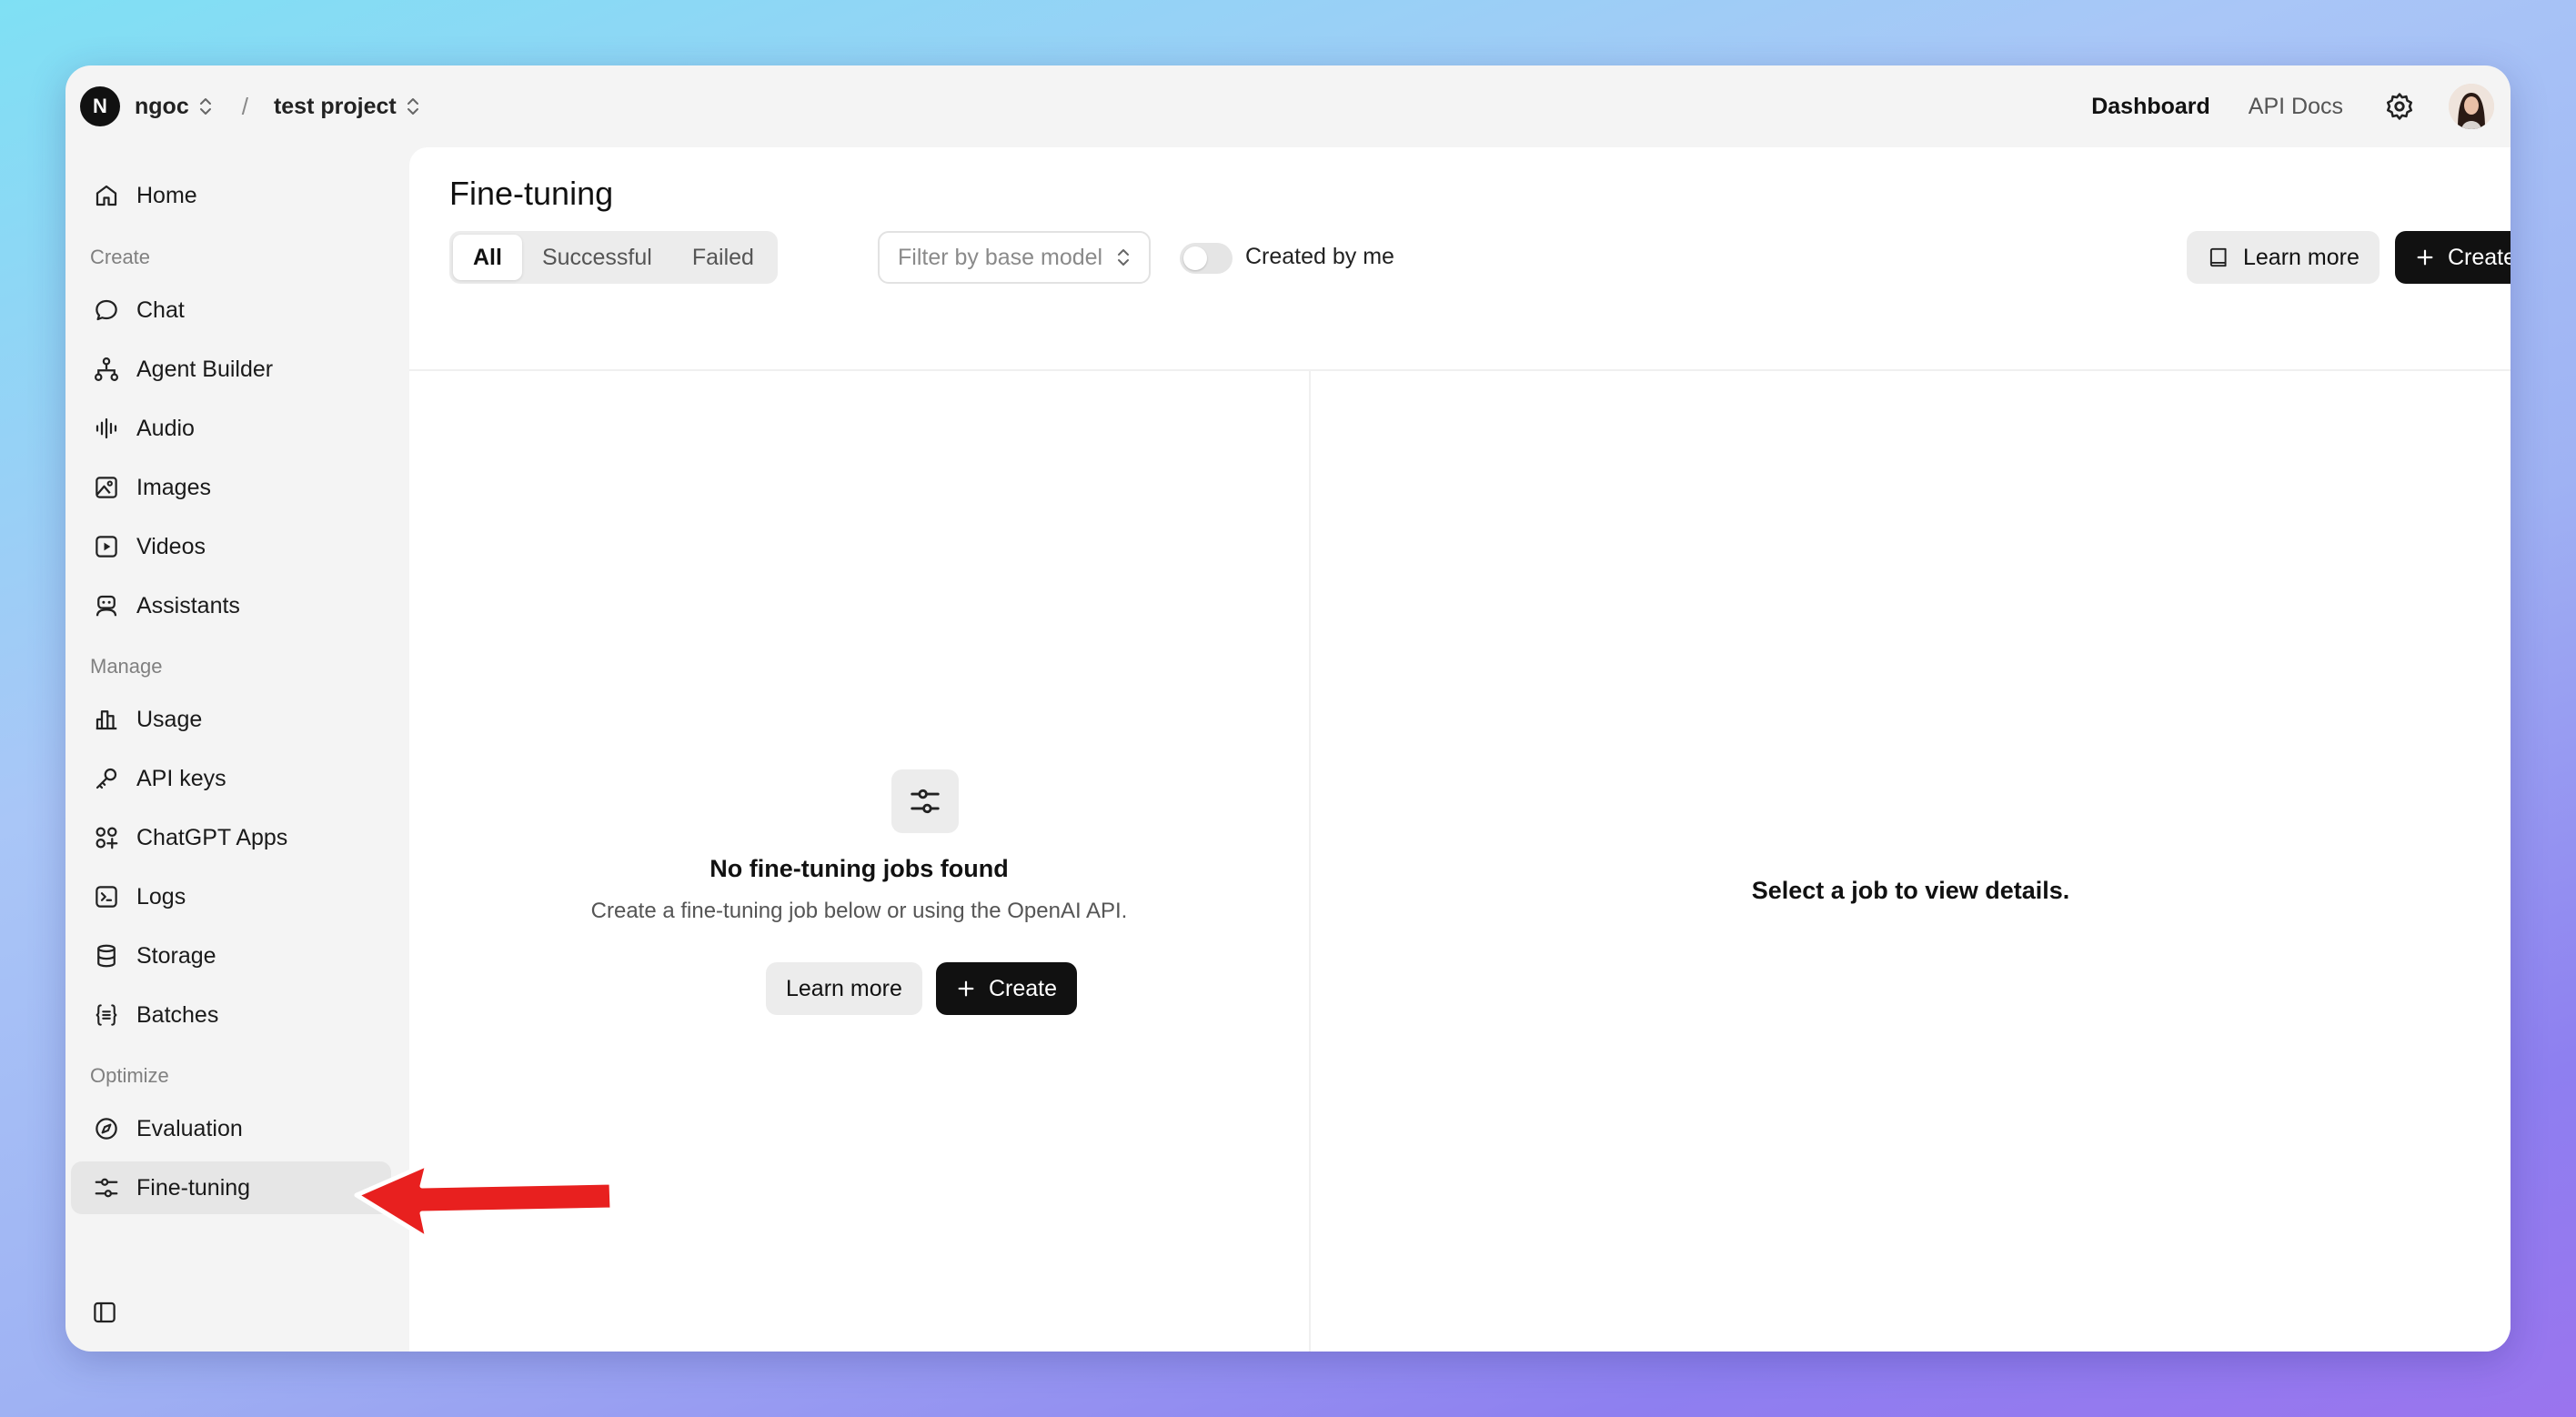 The height and width of the screenshot is (1417, 2576). What do you see at coordinates (212, 837) in the screenshot?
I see `sidebar-item-label: ChatGPT Apps` at bounding box center [212, 837].